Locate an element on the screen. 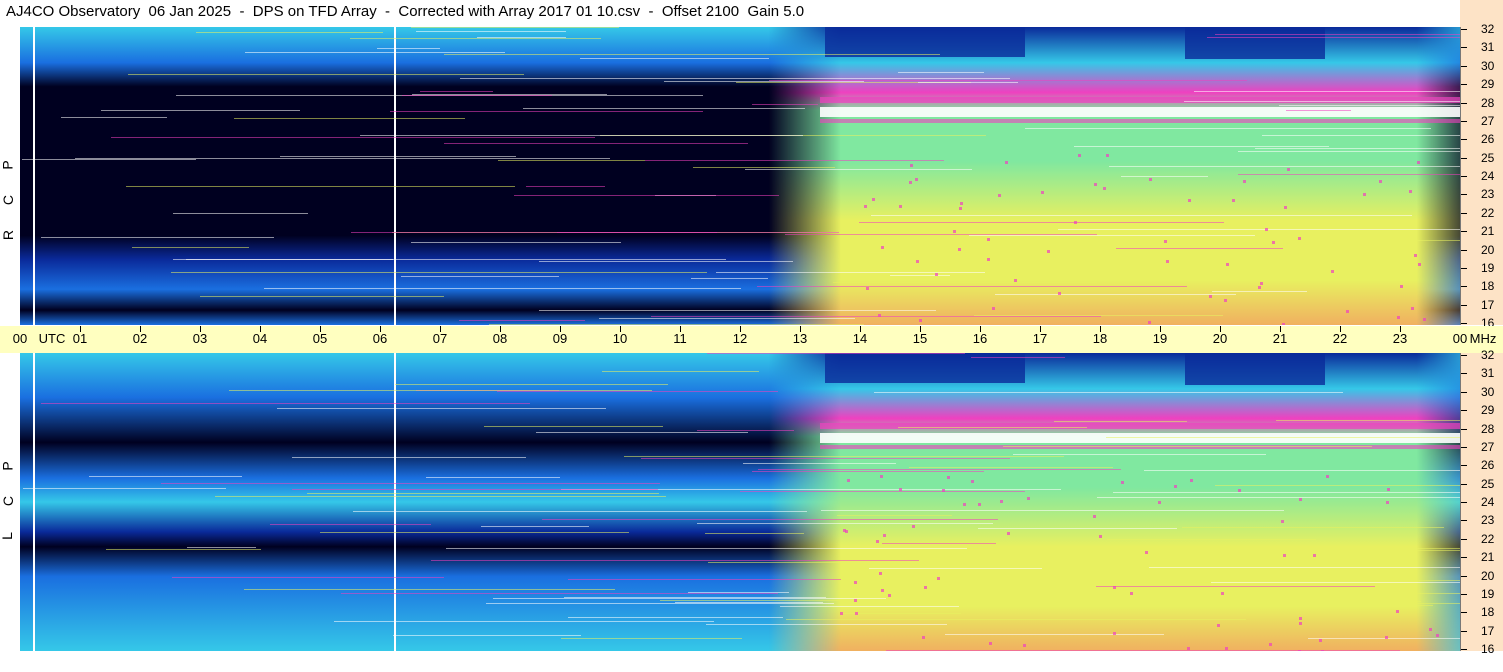  mhz-tick-label: 30 is located at coordinates (1488, 391).